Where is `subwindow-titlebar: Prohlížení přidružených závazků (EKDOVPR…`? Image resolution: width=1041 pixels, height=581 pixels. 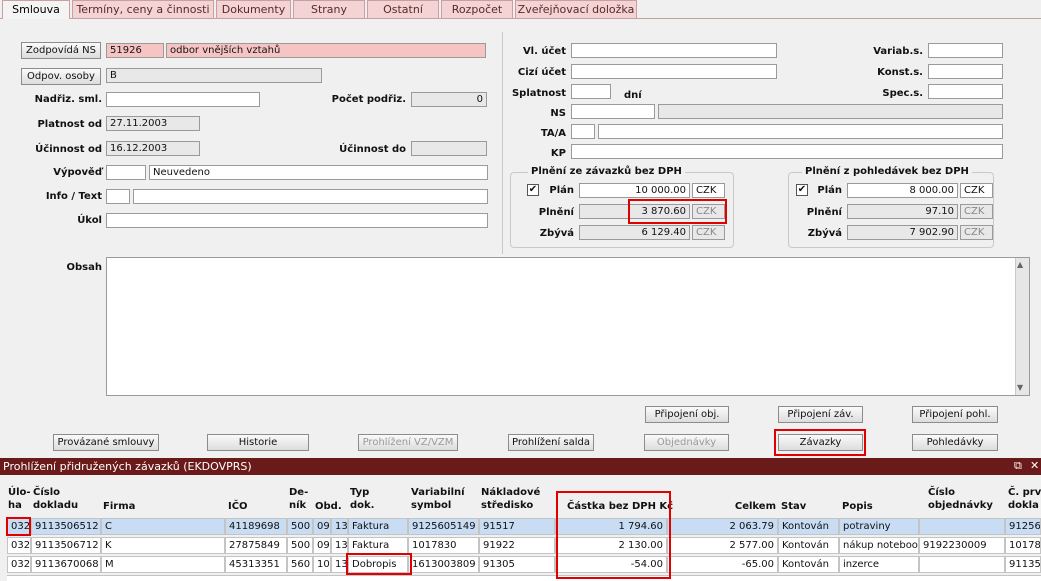 subwindow-titlebar: Prohlížení přidružených závazků (EKDOVPR… is located at coordinates (520, 466).